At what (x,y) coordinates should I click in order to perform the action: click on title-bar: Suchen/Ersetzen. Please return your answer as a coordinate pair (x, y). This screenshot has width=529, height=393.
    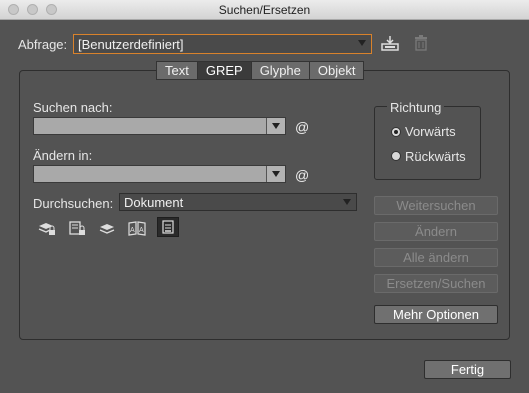
    Looking at the image, I should click on (264, 10).